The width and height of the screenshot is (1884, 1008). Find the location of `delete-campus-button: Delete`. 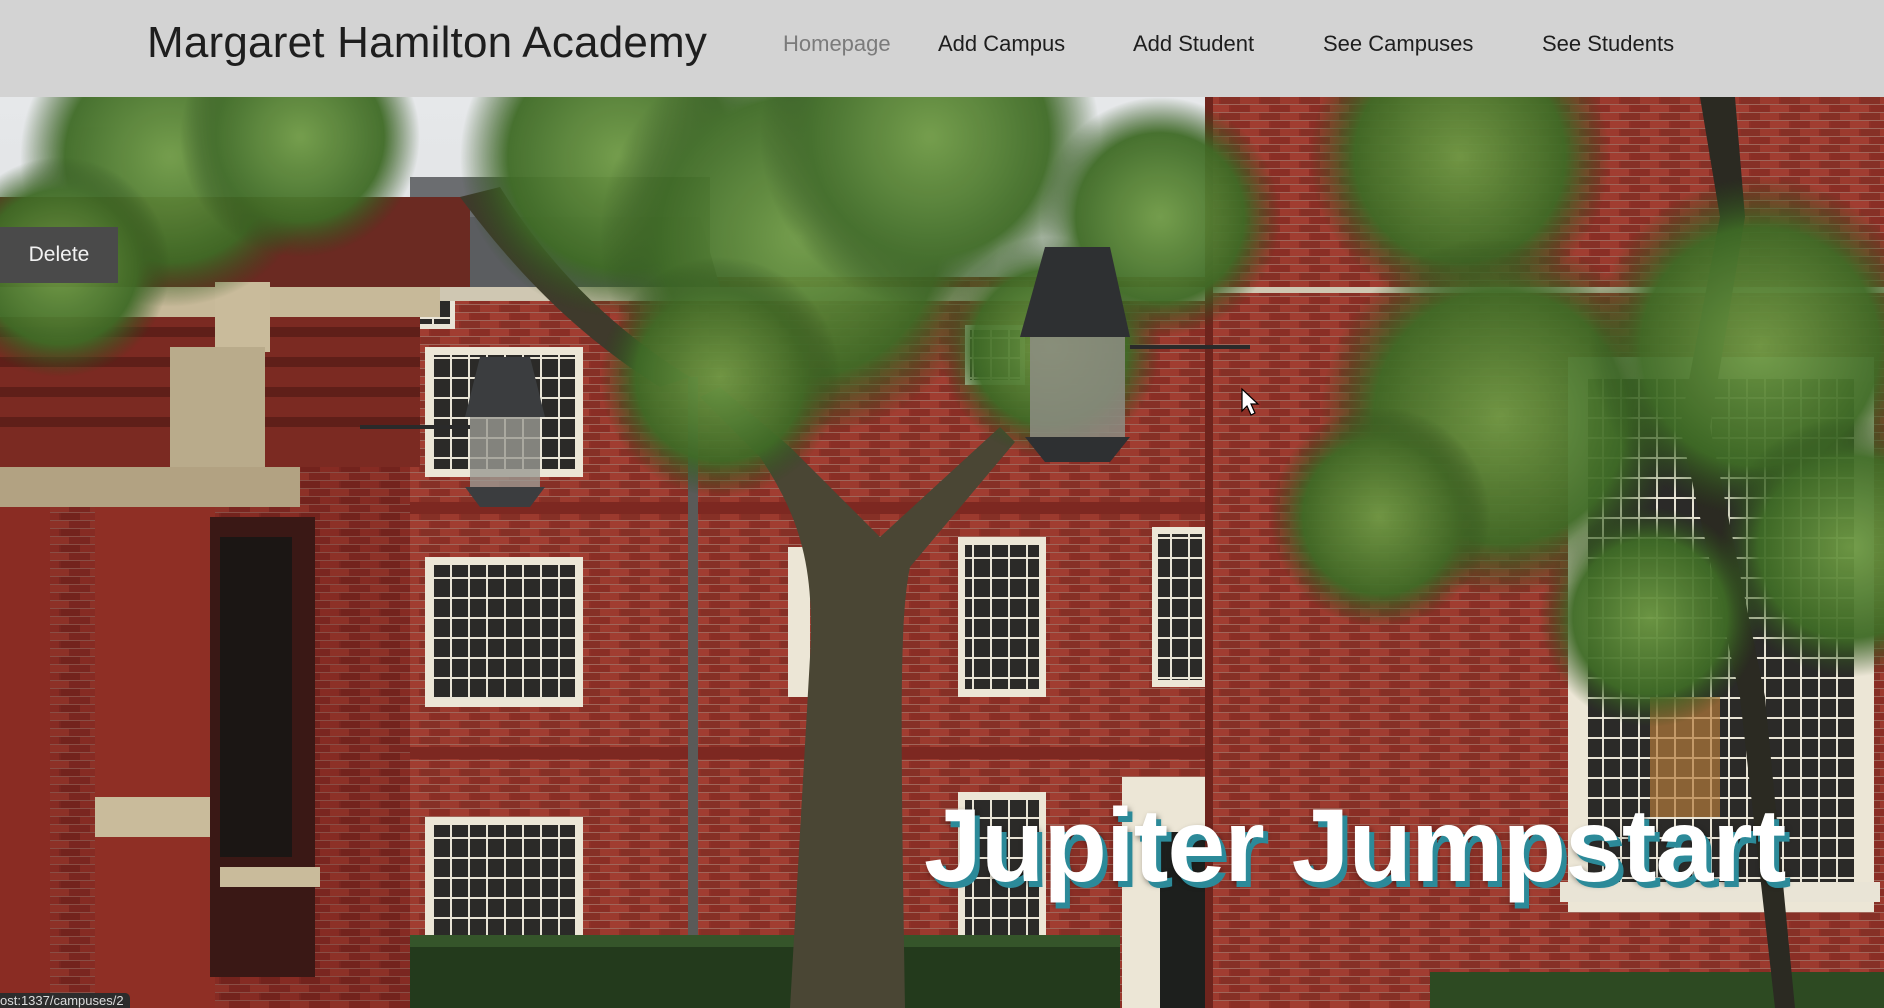

delete-campus-button: Delete is located at coordinates (59, 255).